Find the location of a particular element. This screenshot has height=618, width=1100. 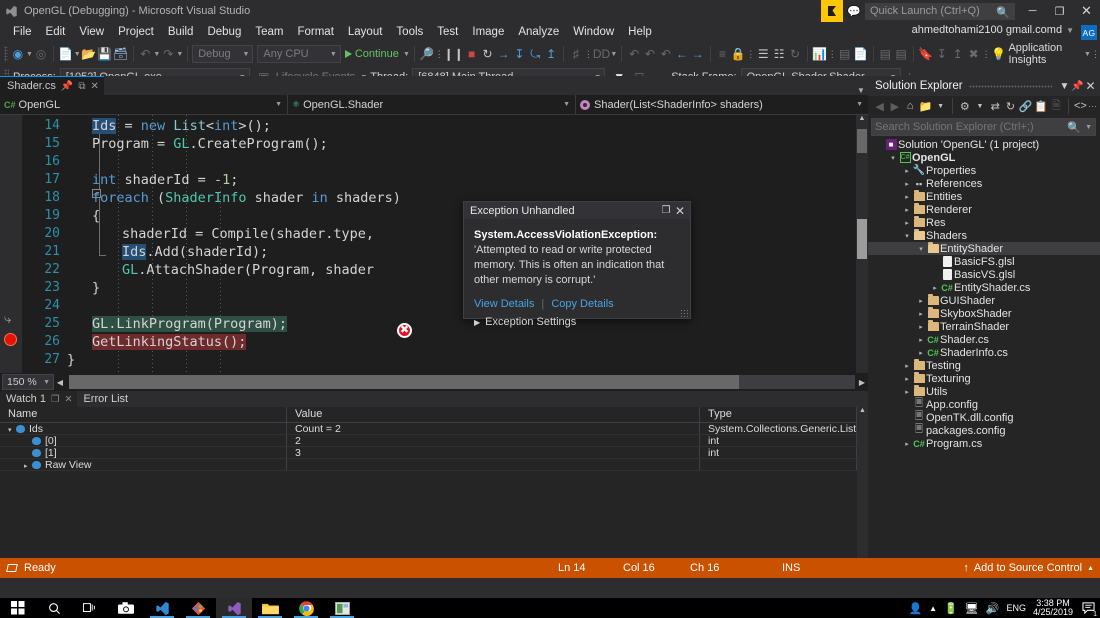

nav-project-select: C# OpenGL ▼ is located at coordinates (144, 104).